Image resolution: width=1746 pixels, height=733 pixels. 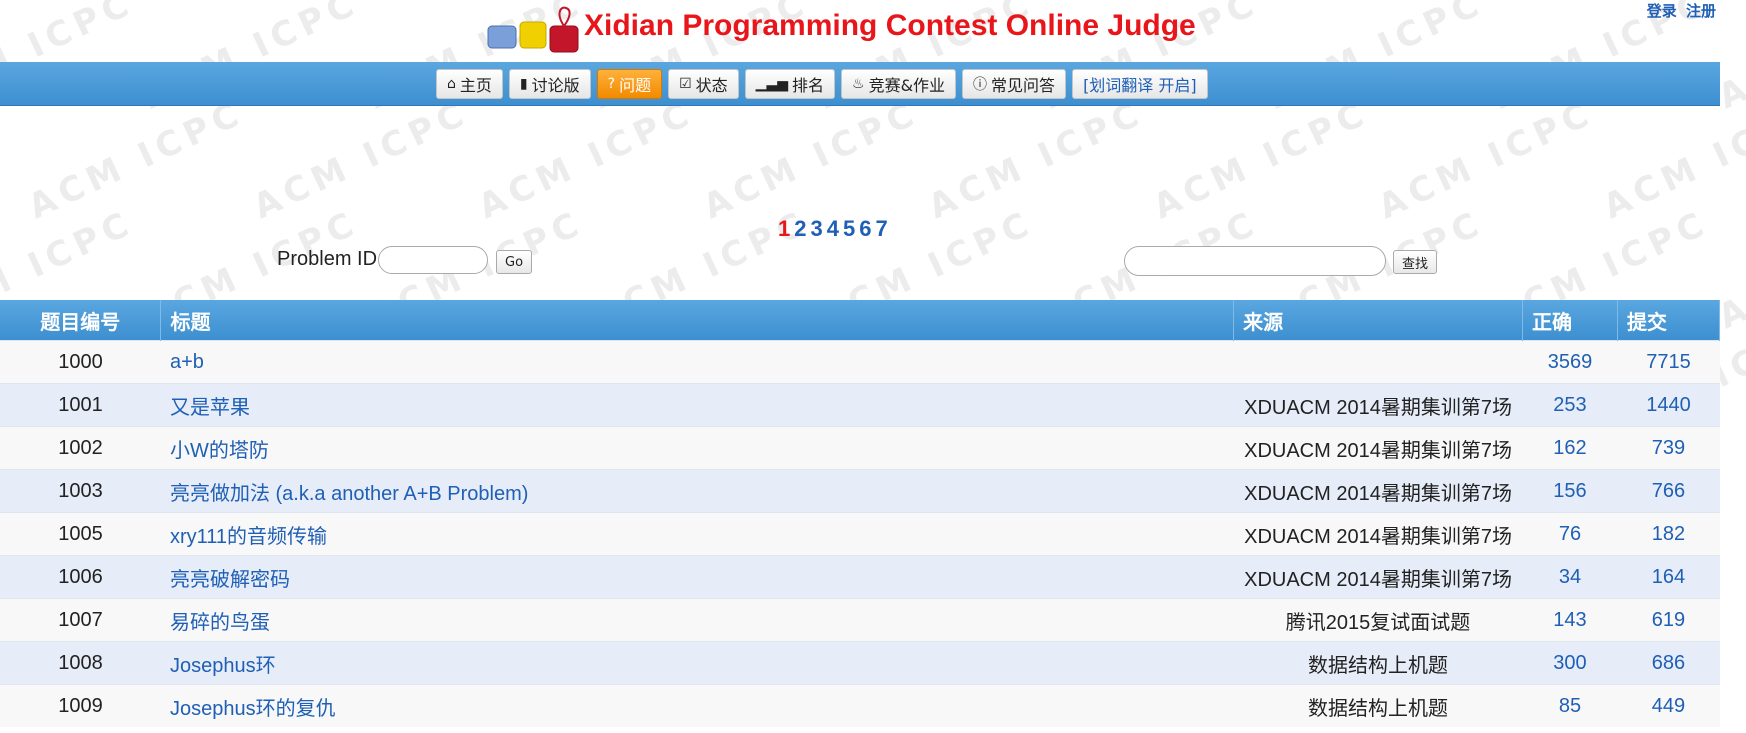 What do you see at coordinates (697, 448) in the screenshot?
I see `problem-title-cell: 小W的塔防` at bounding box center [697, 448].